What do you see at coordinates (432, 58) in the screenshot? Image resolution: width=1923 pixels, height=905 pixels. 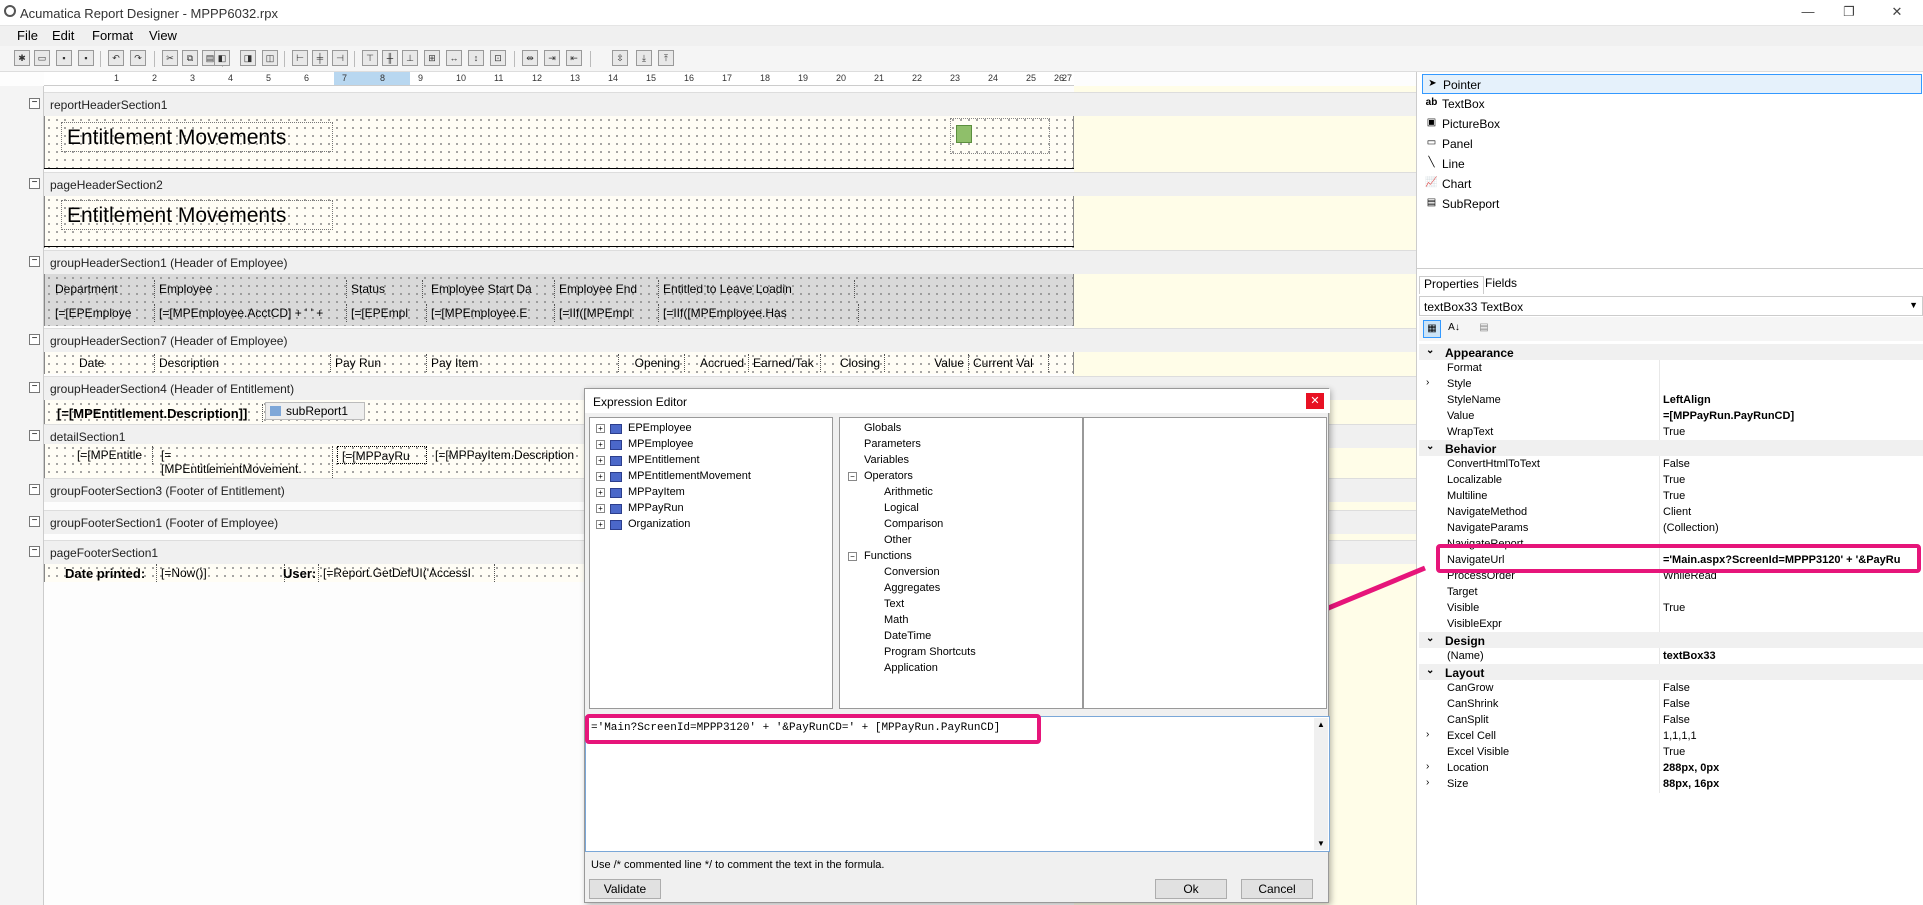 I see `same-size-icon: ⊞` at bounding box center [432, 58].